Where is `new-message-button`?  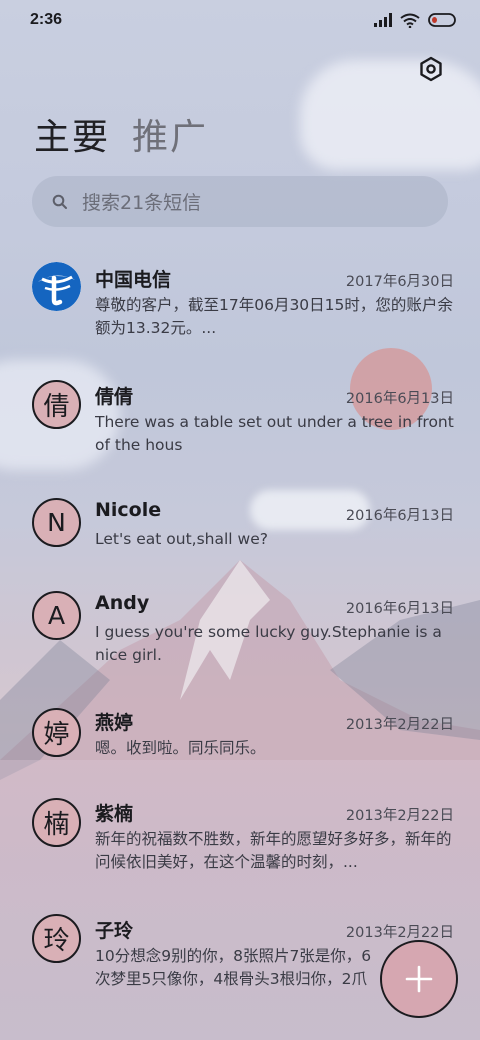 new-message-button is located at coordinates (419, 979).